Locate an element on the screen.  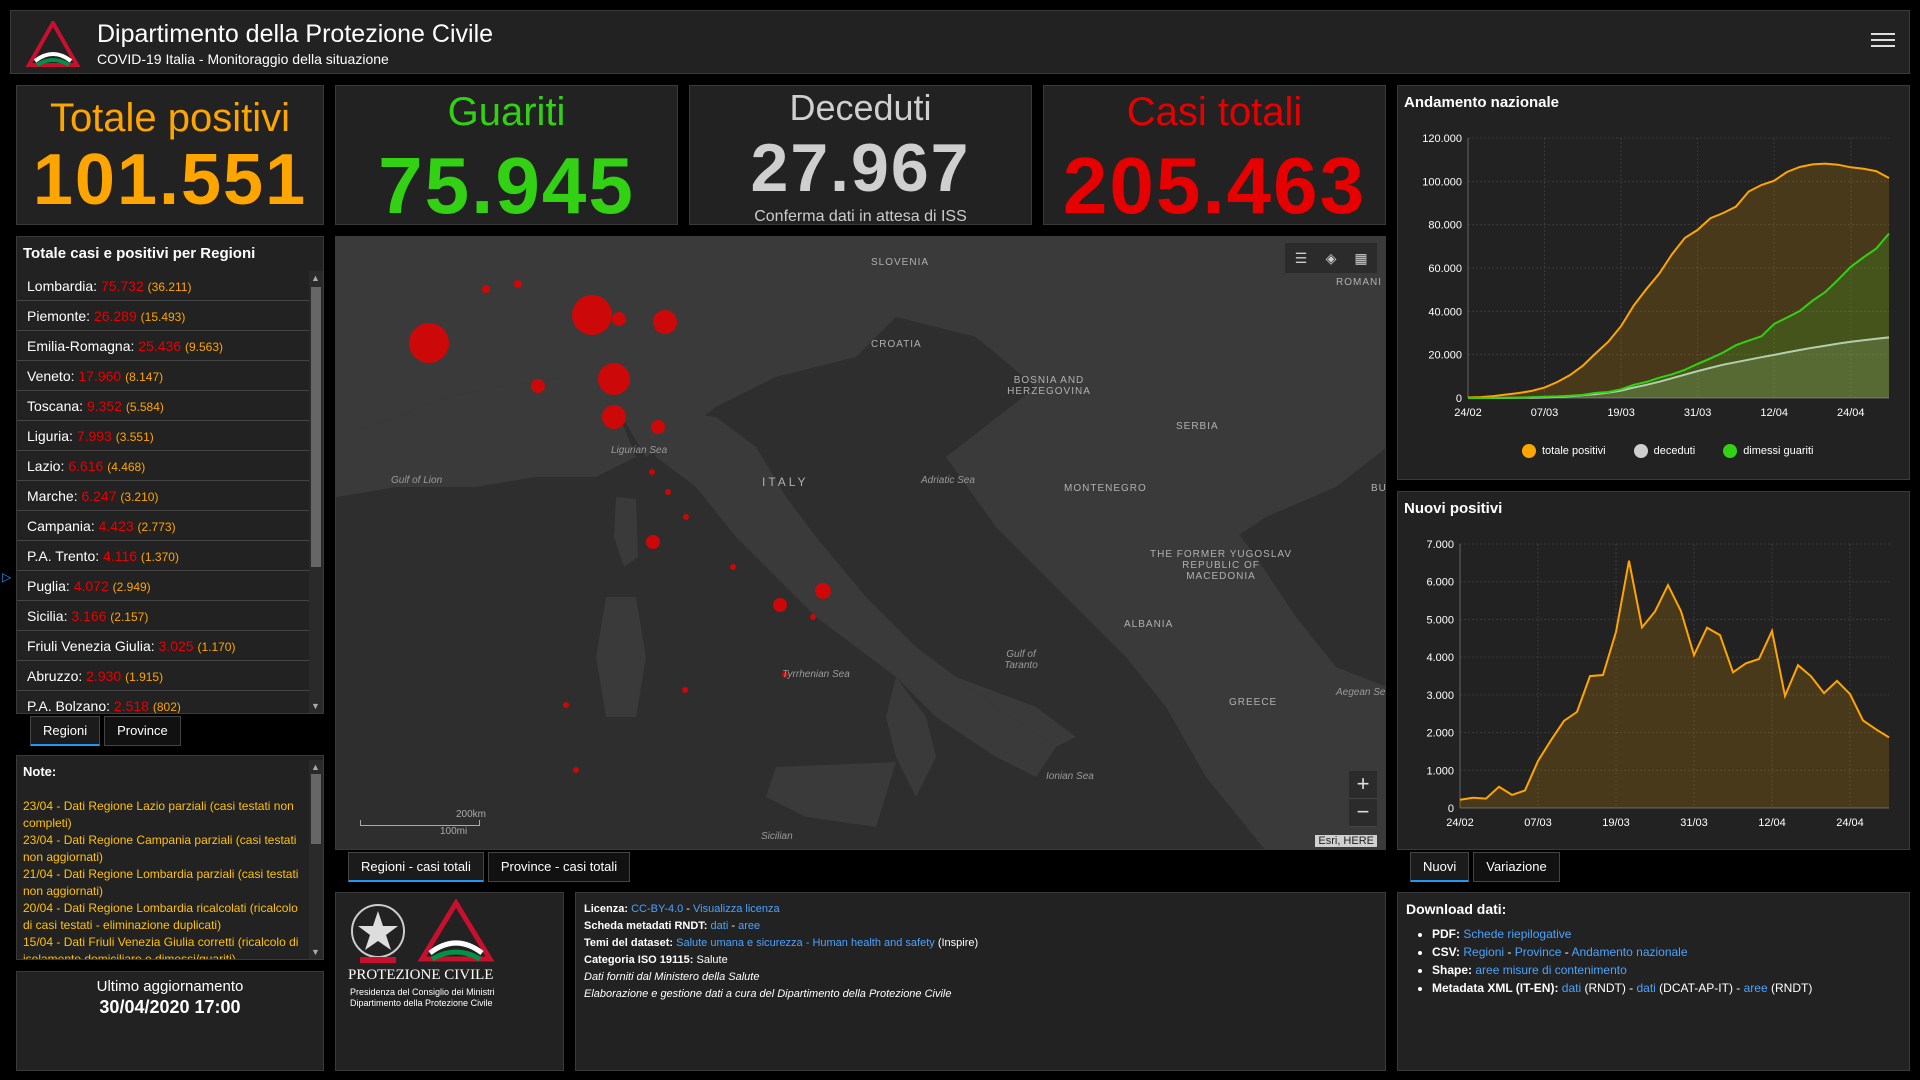
kpi-label: Casi totali is located at coordinates (1214, 112).